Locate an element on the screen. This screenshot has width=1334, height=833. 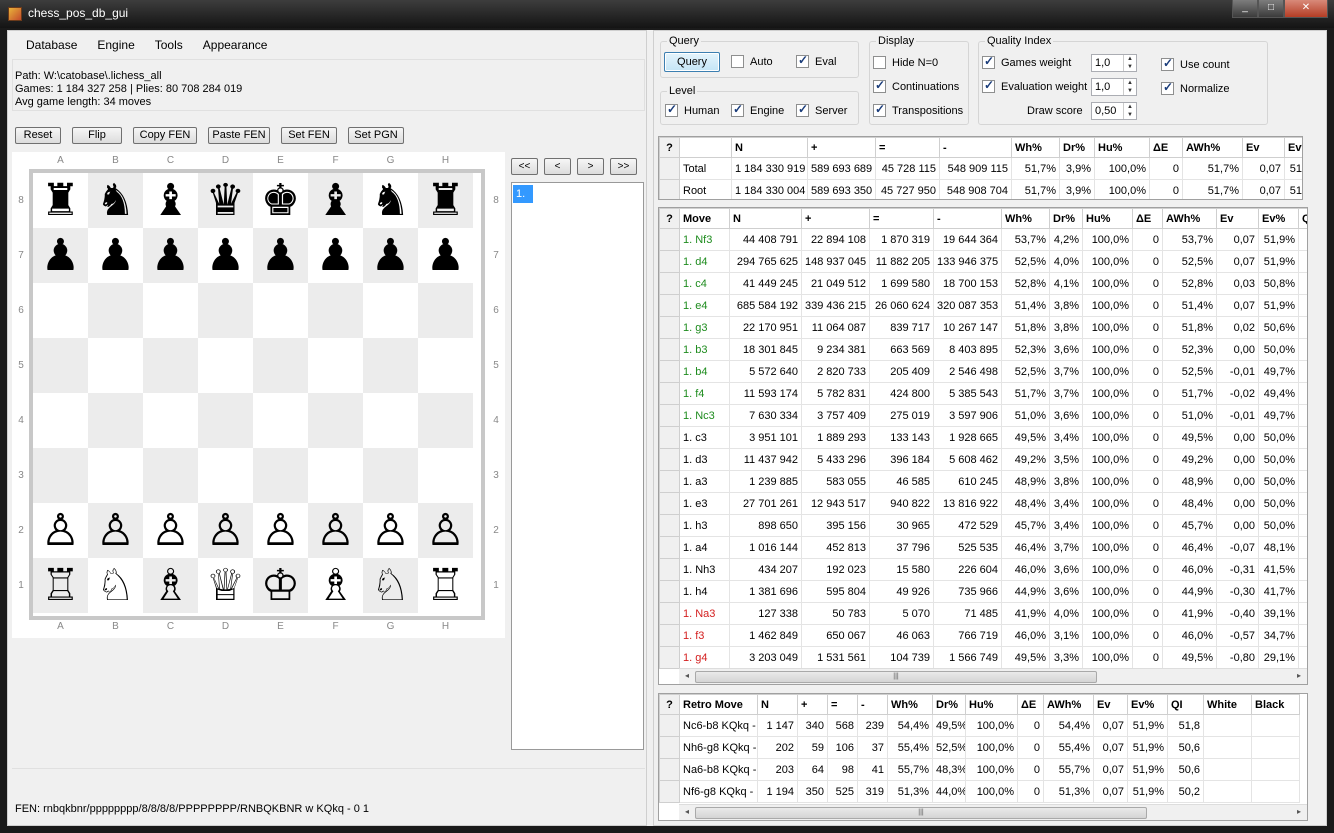
table-cell: 133 143 is located at coordinates (901, 437).